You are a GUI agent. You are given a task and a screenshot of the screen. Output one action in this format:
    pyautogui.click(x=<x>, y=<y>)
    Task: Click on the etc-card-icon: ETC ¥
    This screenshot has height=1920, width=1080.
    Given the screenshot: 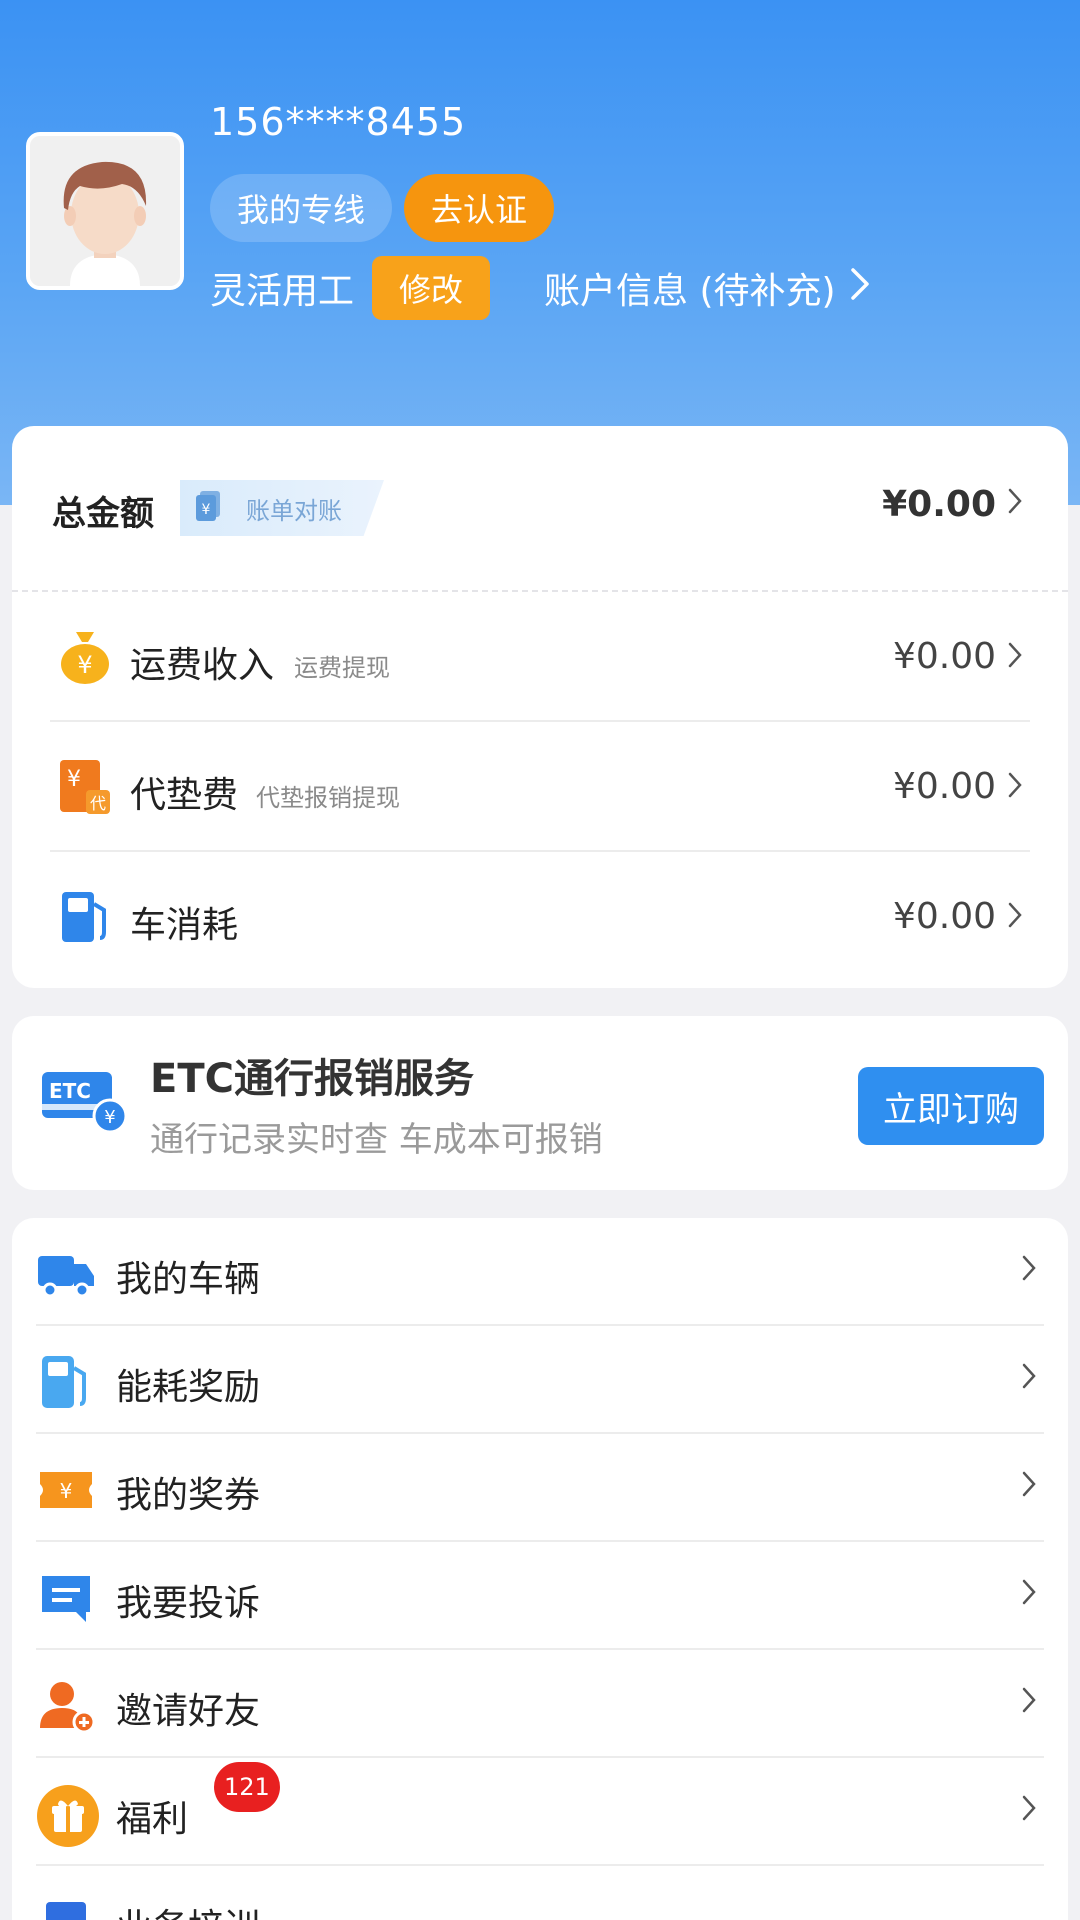 What is the action you would take?
    pyautogui.click(x=85, y=1103)
    